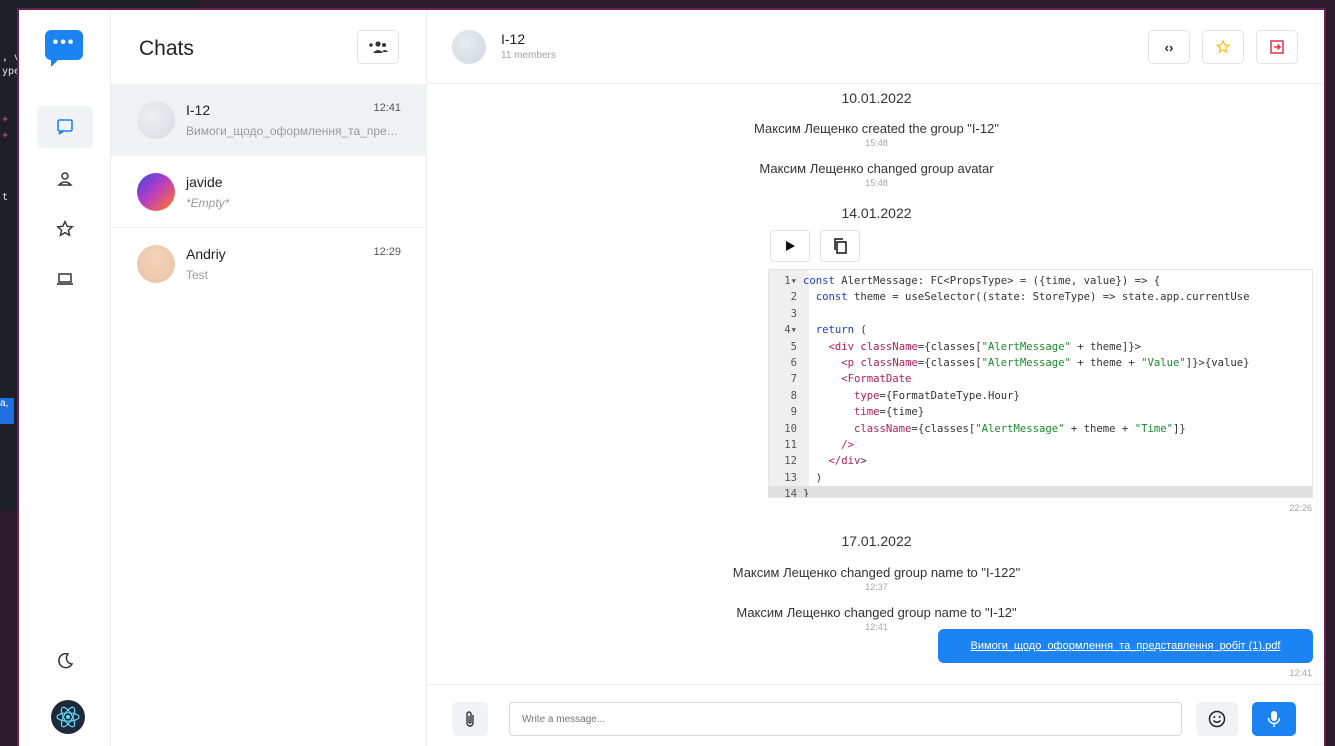 The height and width of the screenshot is (746, 1335). I want to click on message-composer, so click(875, 715).